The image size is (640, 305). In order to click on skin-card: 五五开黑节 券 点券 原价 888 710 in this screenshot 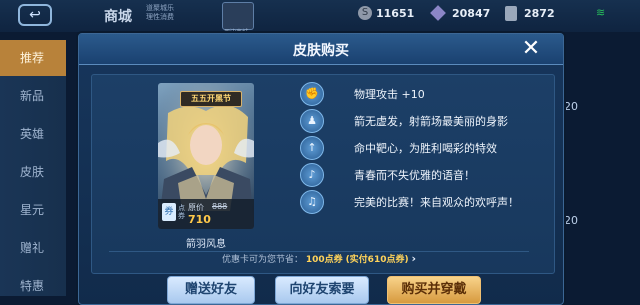, I will do `click(206, 156)`.